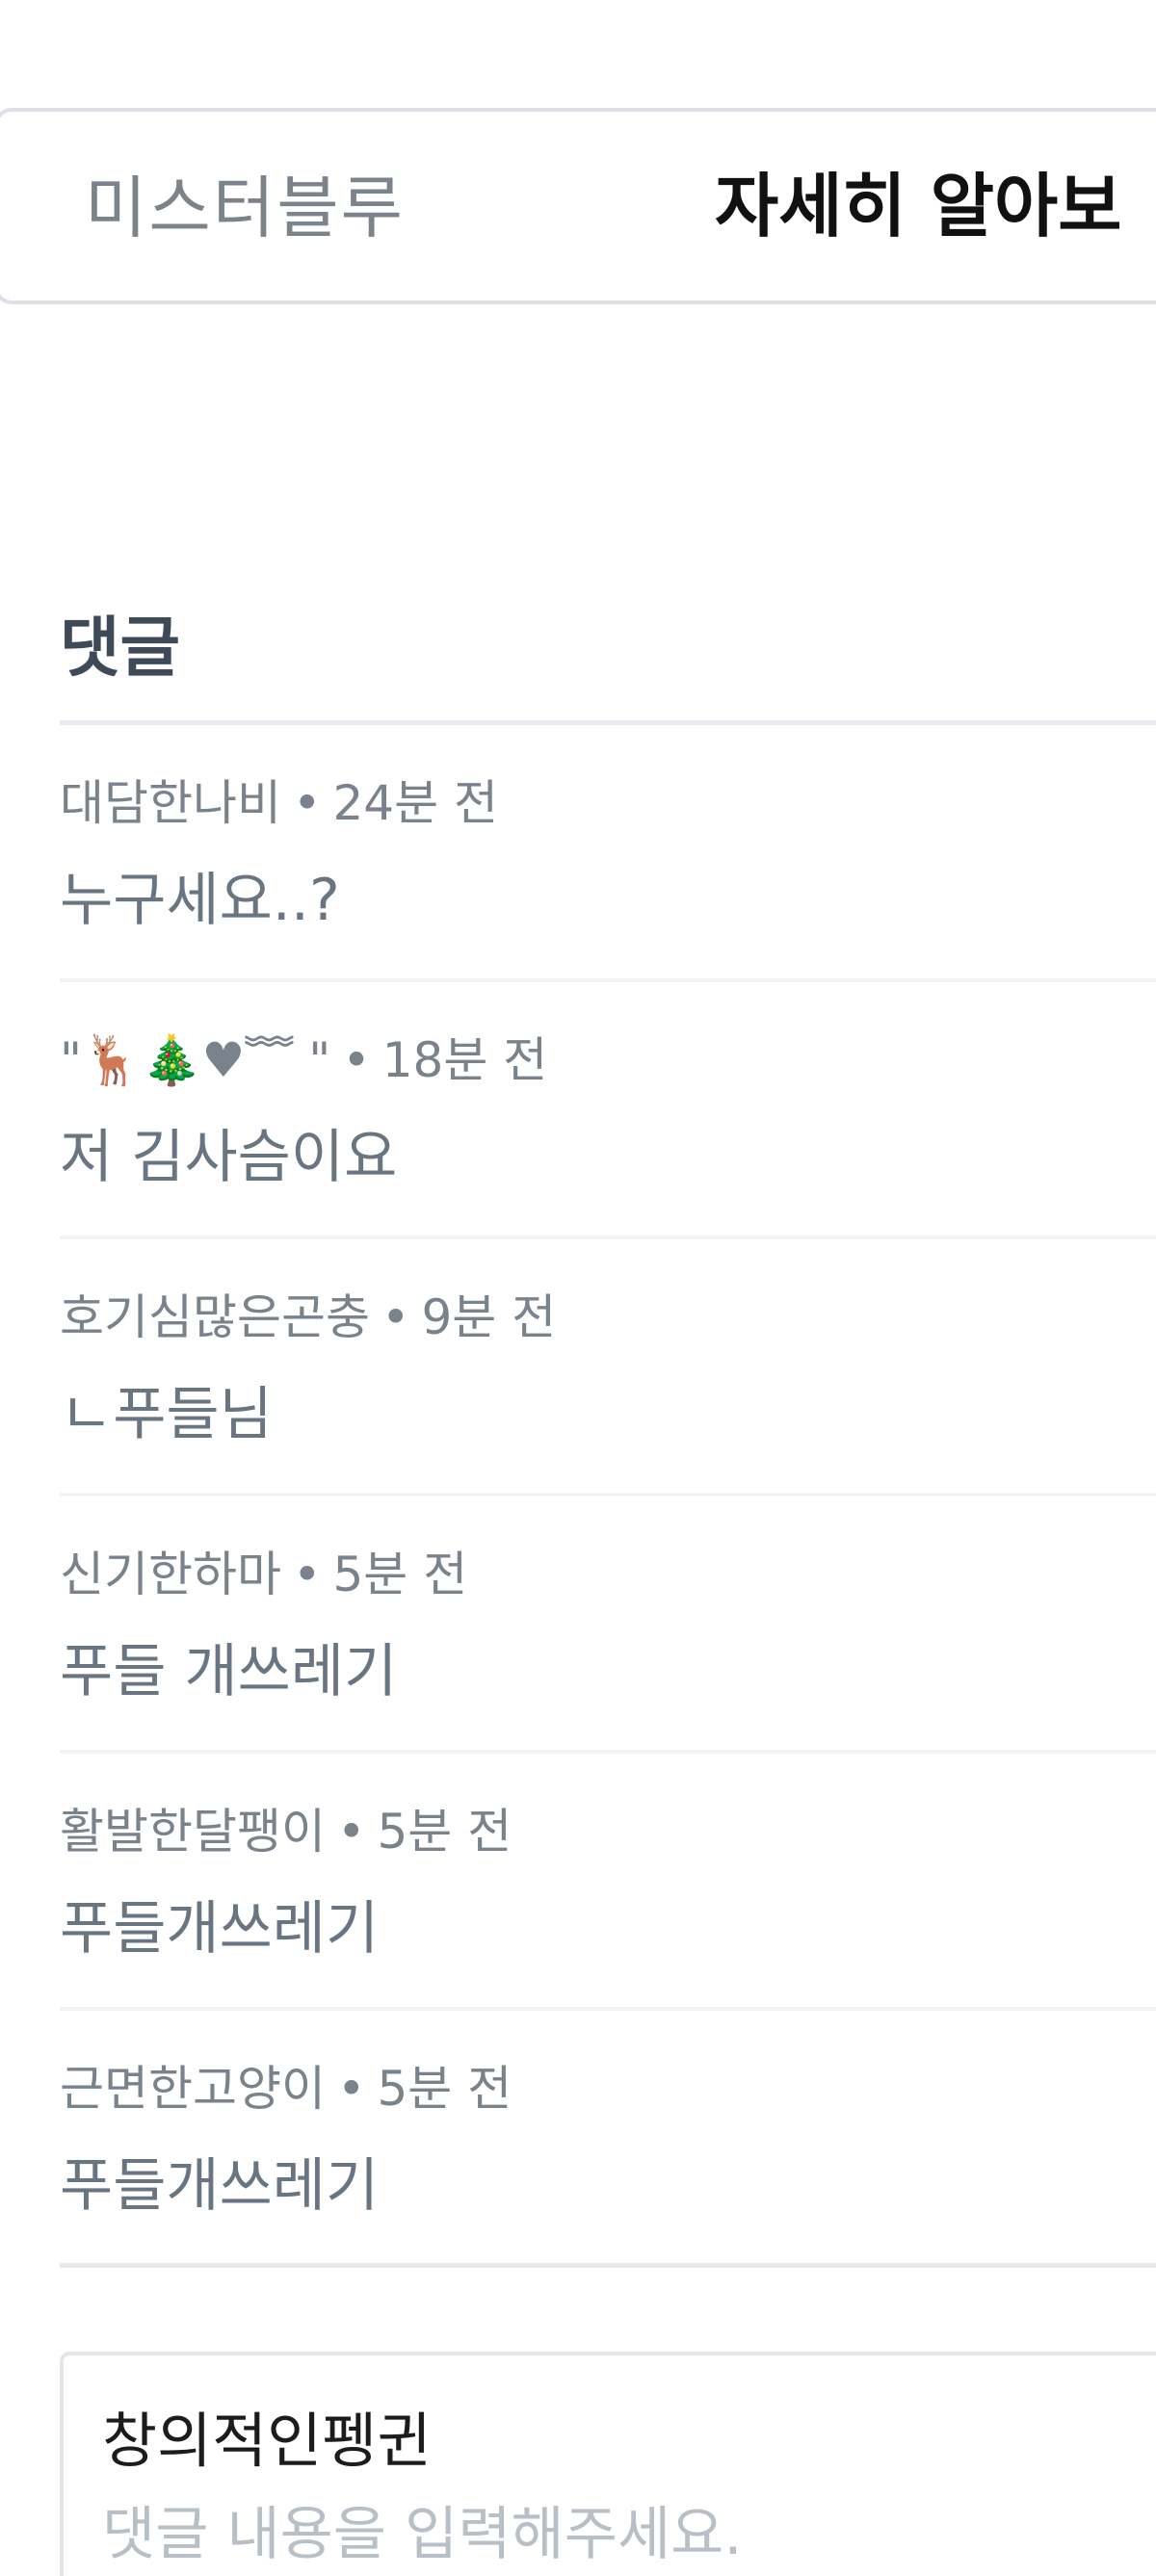  What do you see at coordinates (608, 1625) in the screenshot?
I see `comment-item: 신기한하마 • 5분 전 푸들 개쓰레기` at bounding box center [608, 1625].